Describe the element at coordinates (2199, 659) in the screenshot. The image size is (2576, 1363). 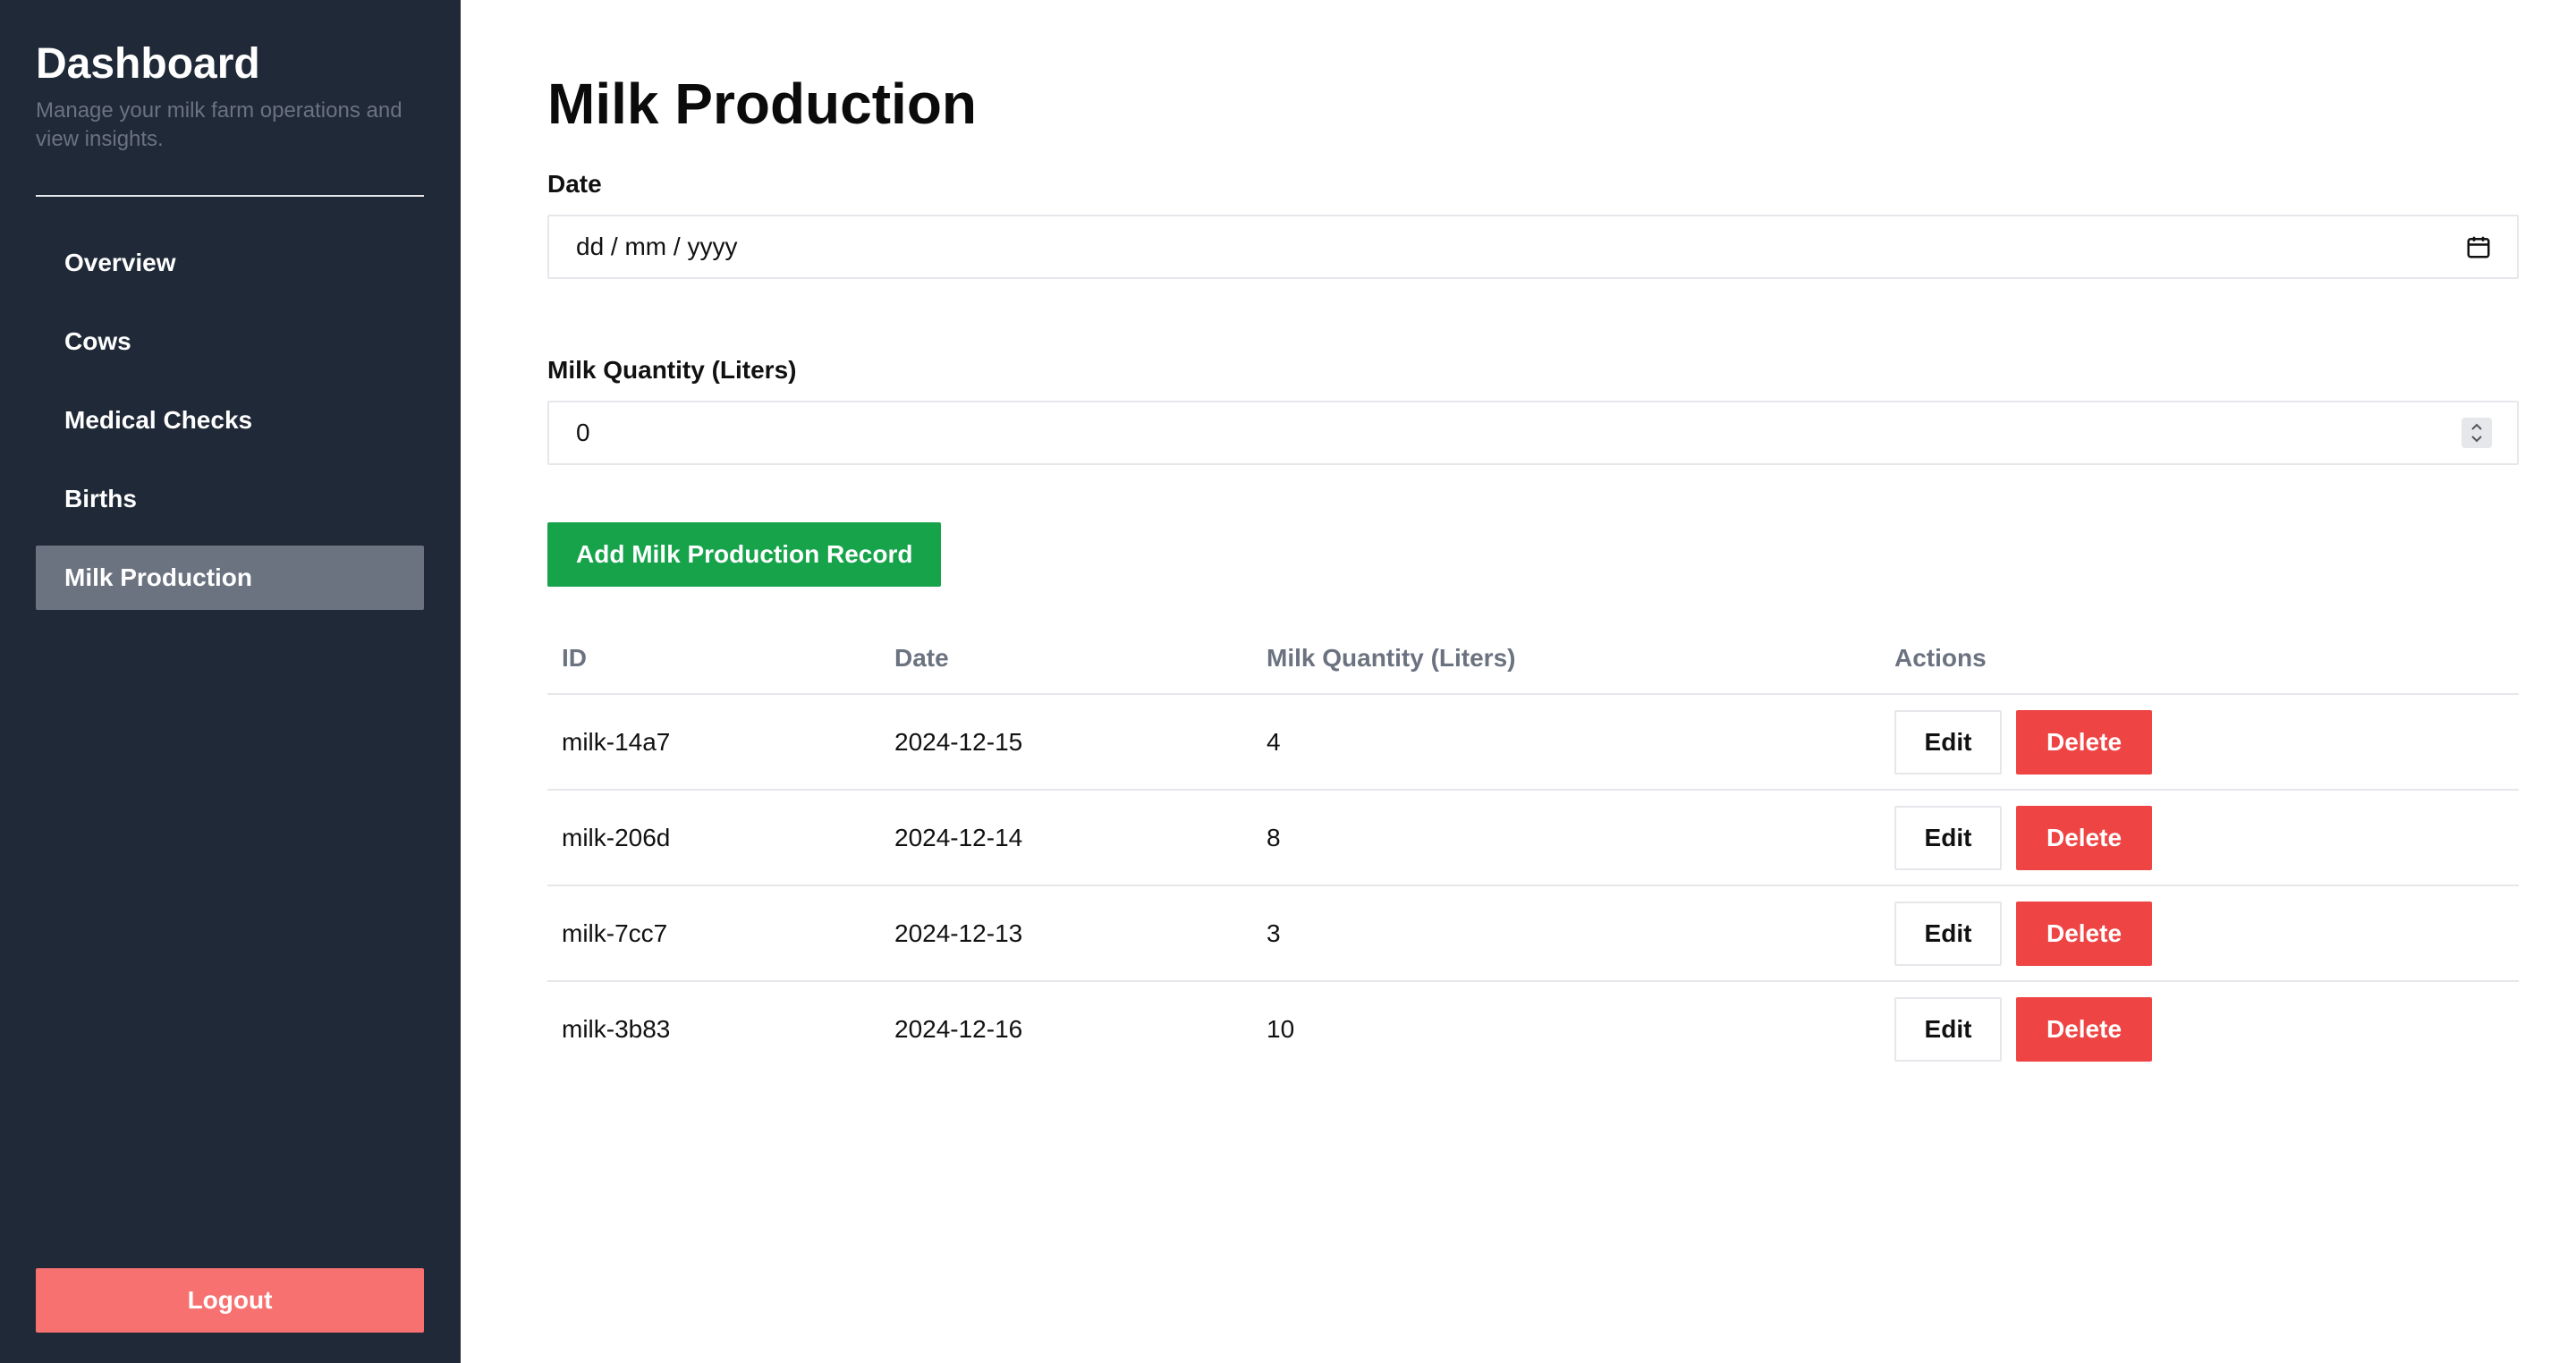
I see `header-actions: Actions` at that location.